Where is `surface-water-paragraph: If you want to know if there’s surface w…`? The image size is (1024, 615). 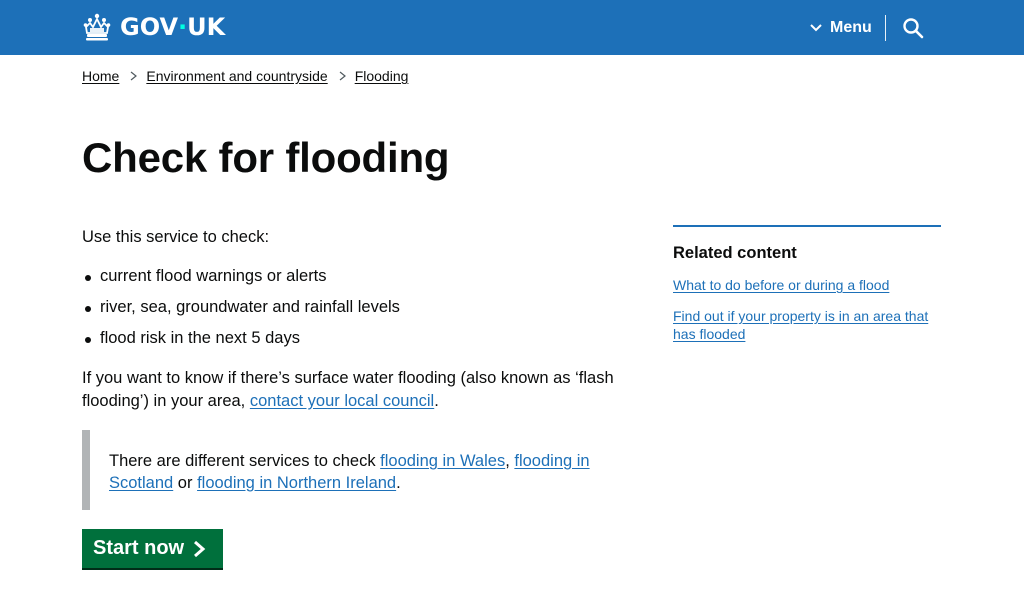 surface-water-paragraph: If you want to know if there’s surface w… is located at coordinates (348, 389).